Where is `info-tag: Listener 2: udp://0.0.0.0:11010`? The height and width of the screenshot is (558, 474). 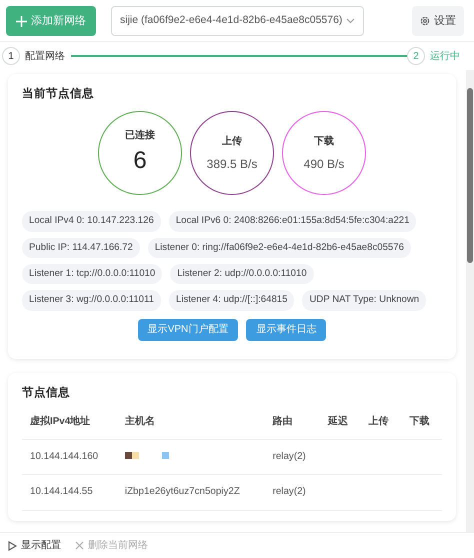
info-tag: Listener 2: udp://0.0.0.0:11010 is located at coordinates (242, 274).